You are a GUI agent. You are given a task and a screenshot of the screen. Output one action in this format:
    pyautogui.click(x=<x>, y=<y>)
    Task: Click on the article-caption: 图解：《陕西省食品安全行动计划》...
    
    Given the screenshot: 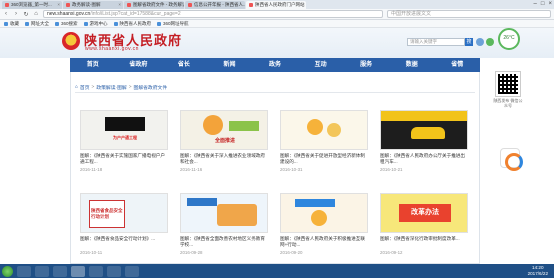 What is the action you would take?
    pyautogui.click(x=124, y=242)
    